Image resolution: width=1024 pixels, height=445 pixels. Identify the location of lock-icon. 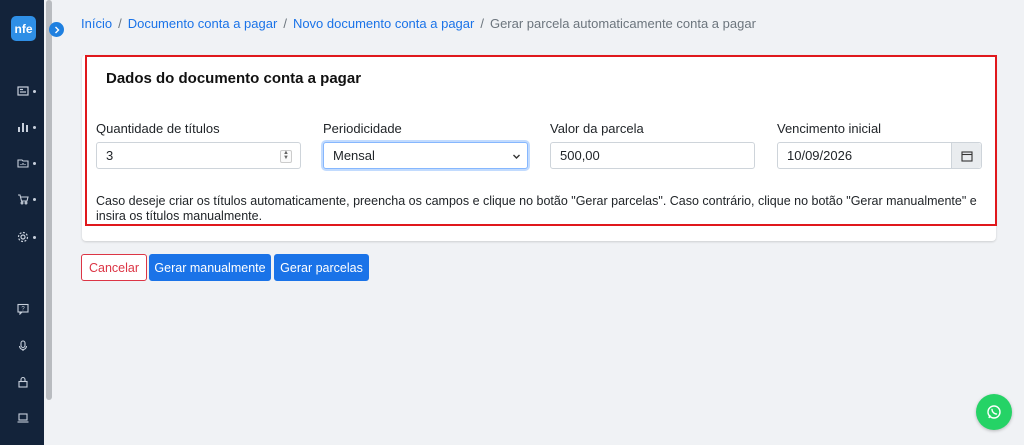
(23, 382).